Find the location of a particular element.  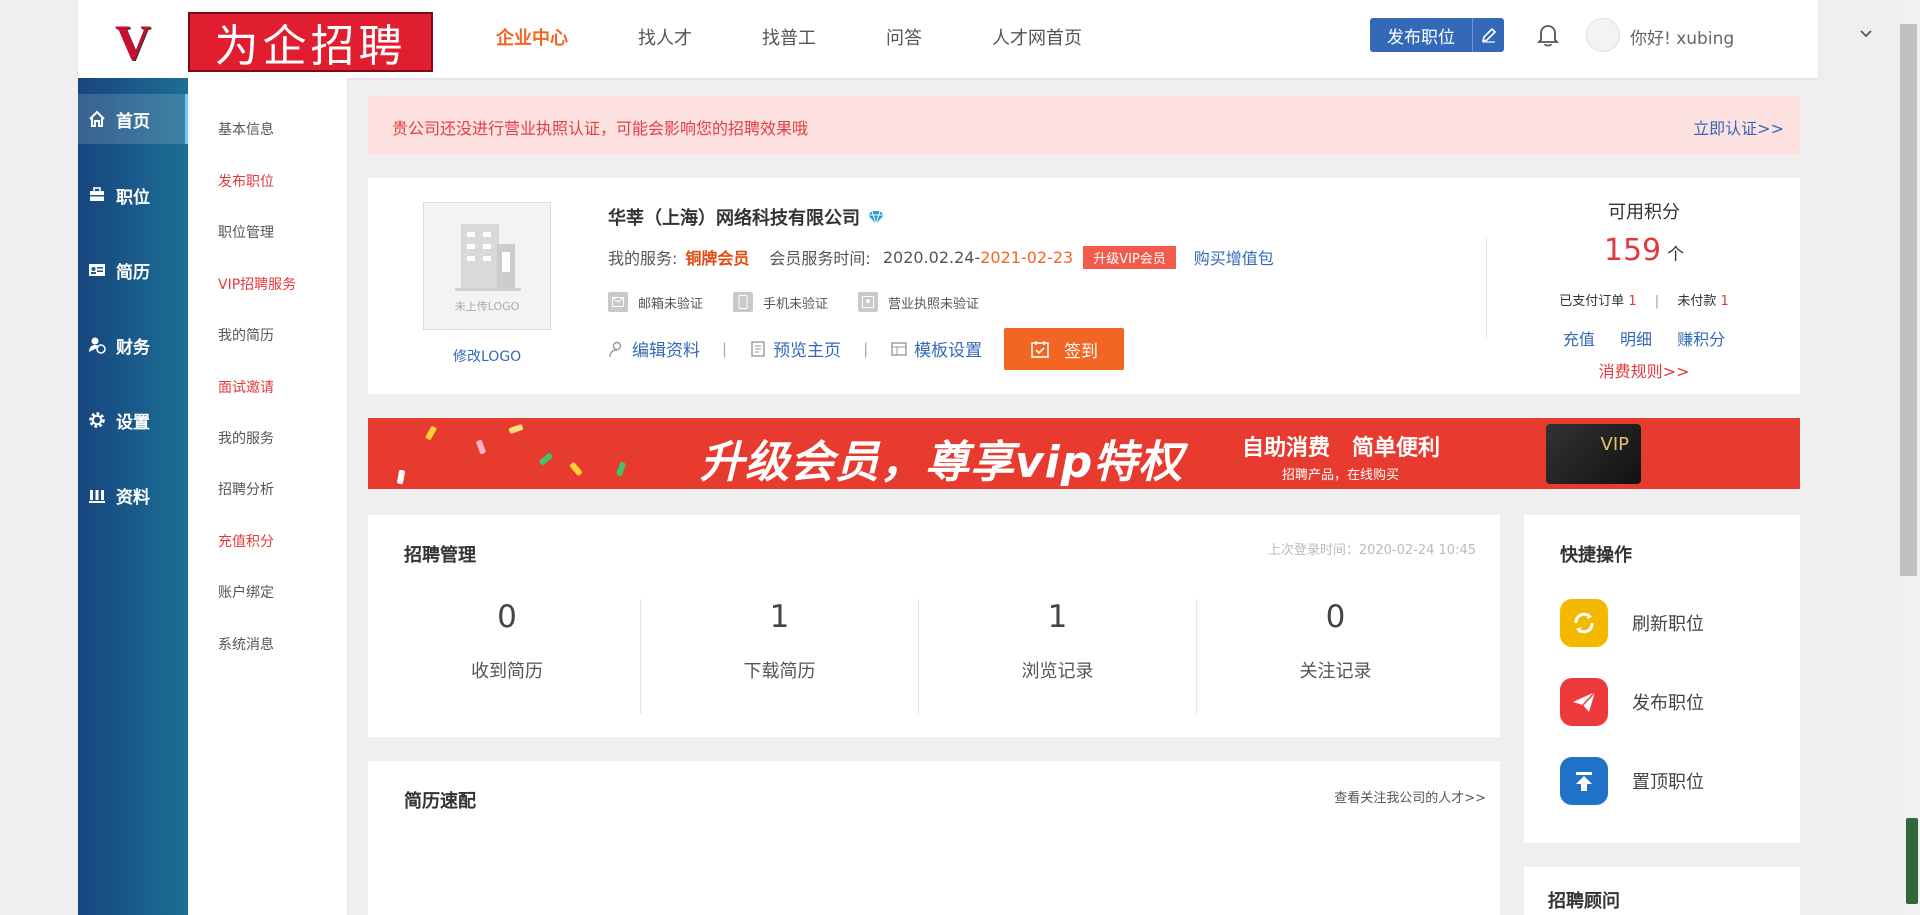

user-greeting: 你好! xubing is located at coordinates (1682, 36).